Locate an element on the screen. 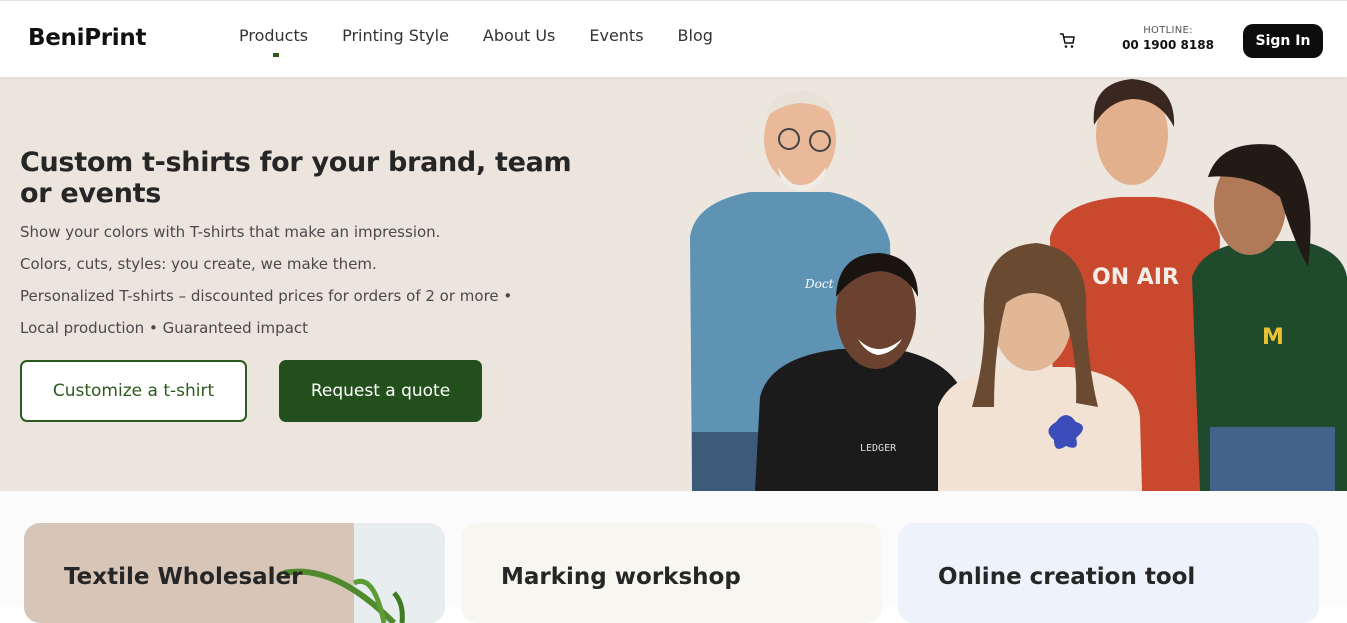 This screenshot has width=1347, height=623. shirt-text-doct: Doct is located at coordinates (819, 284).